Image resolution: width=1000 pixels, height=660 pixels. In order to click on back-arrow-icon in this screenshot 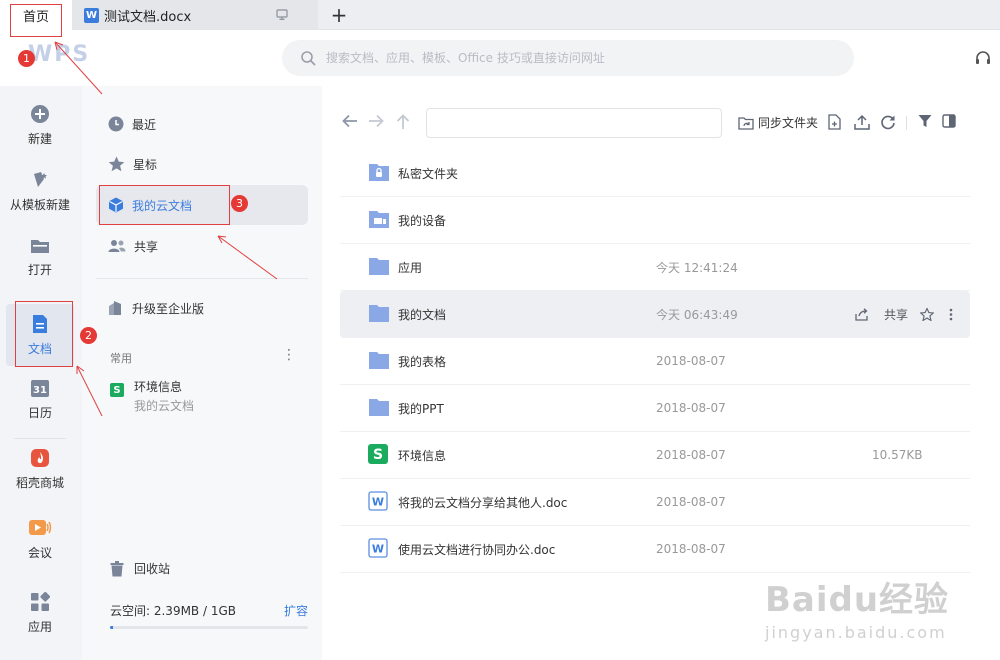, I will do `click(350, 121)`.